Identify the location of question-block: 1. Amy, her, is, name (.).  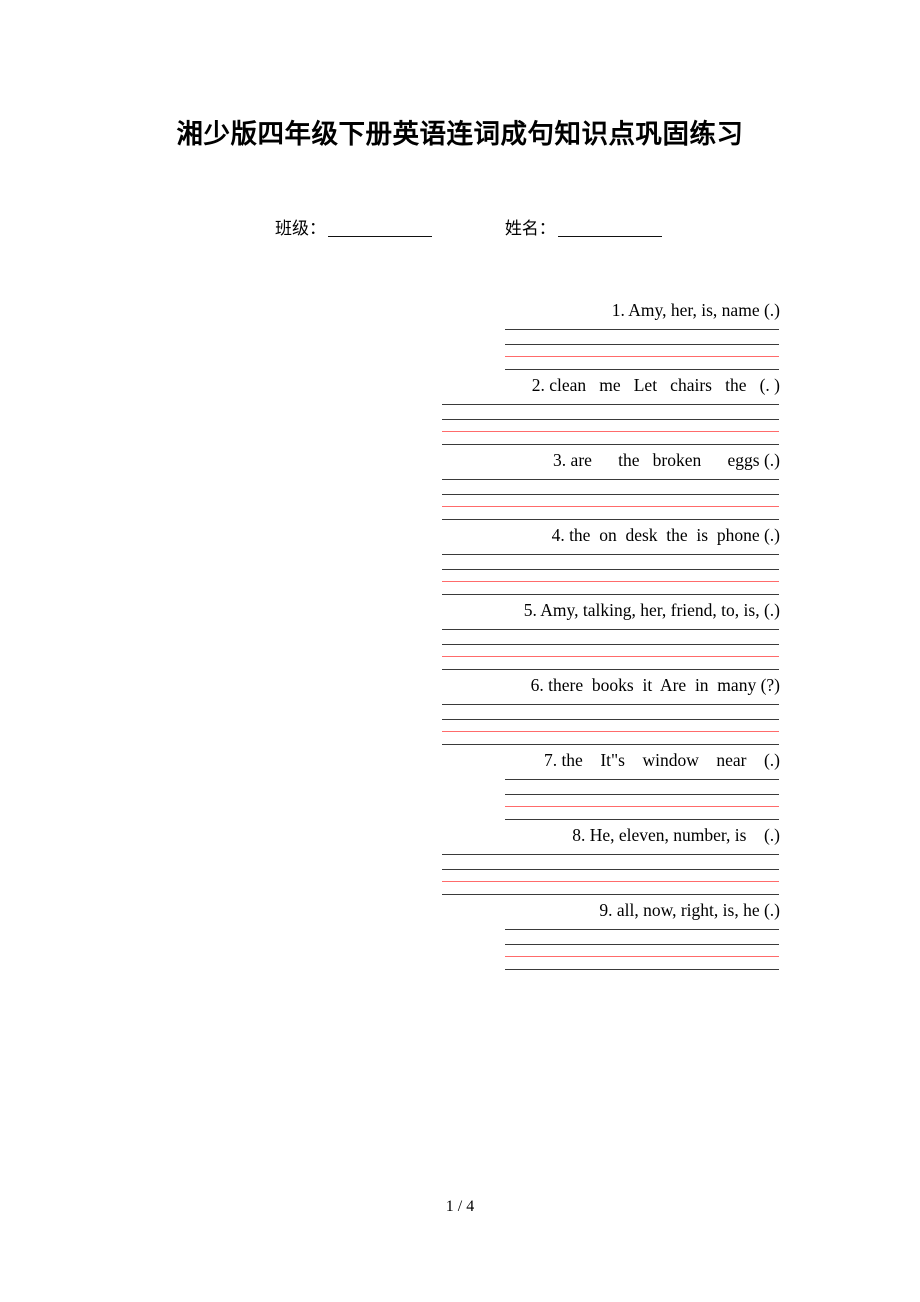
(460, 335).